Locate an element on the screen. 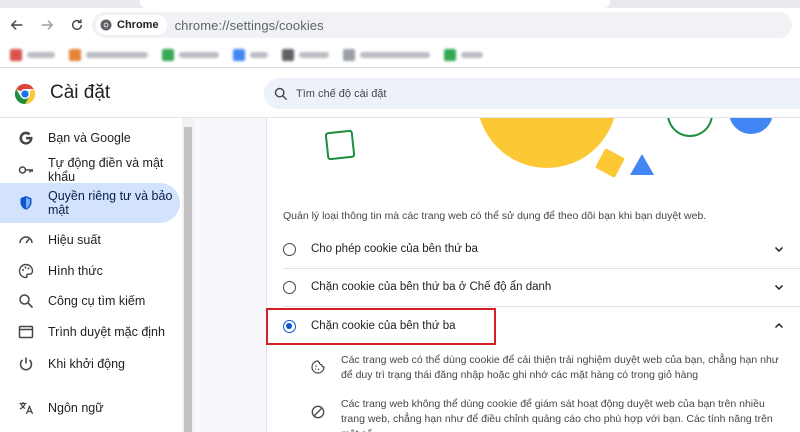 The width and height of the screenshot is (800, 432). sidebar-item-search-engine: Công cụ tìm kiếm is located at coordinates (90, 301).